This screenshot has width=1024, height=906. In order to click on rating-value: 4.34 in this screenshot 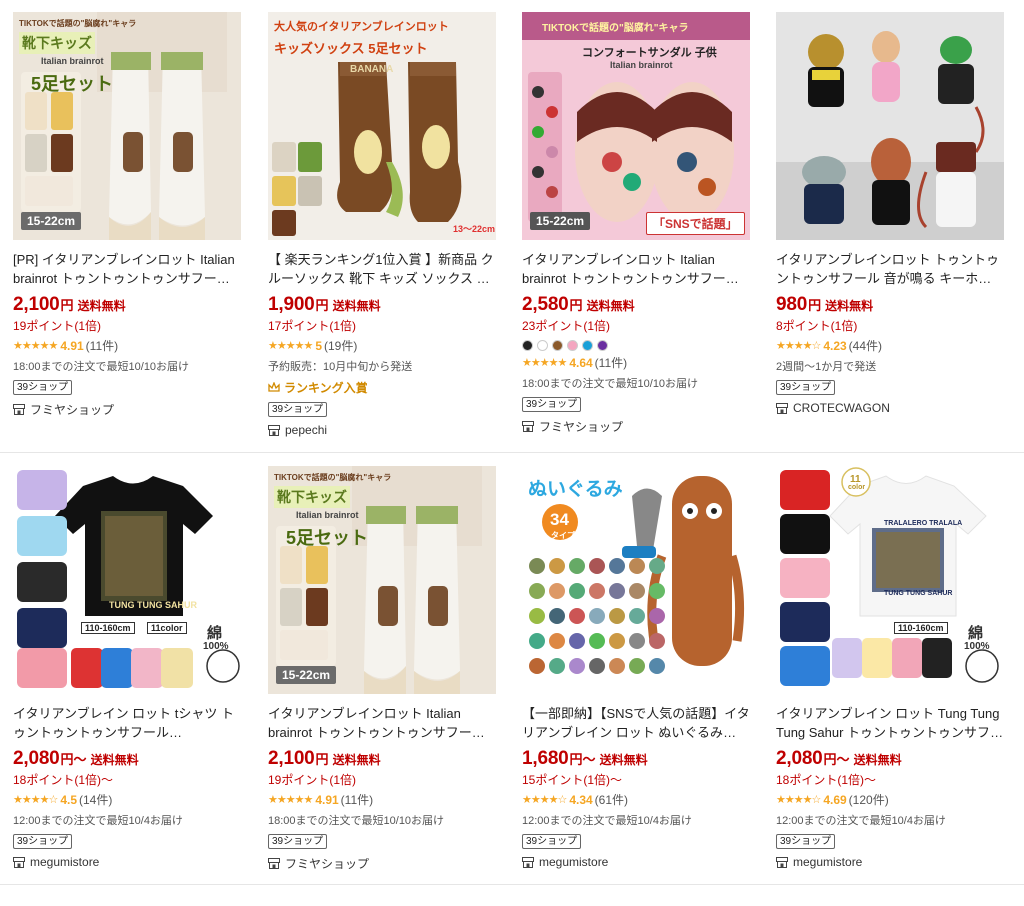, I will do `click(581, 800)`.